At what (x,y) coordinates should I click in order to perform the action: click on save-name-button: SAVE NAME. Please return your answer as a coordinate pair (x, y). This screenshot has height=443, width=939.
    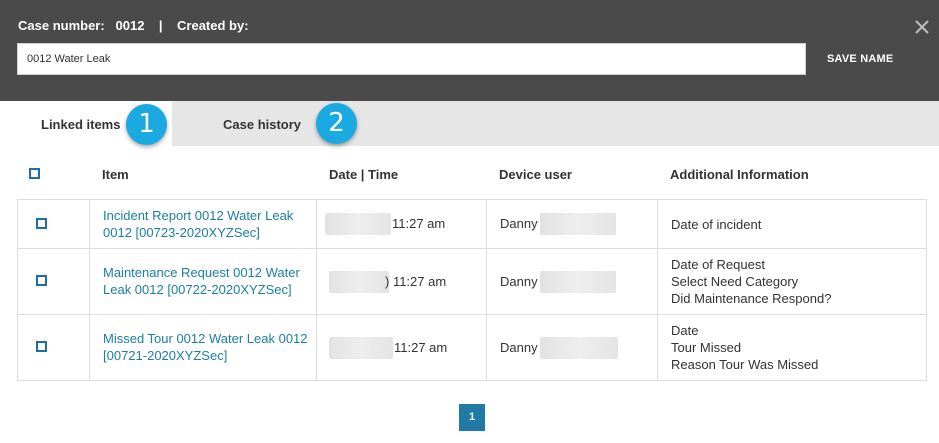
    Looking at the image, I should click on (860, 59).